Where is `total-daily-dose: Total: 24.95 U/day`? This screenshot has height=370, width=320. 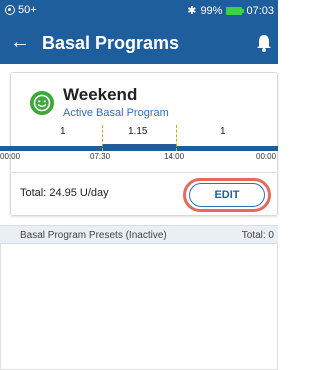 total-daily-dose: Total: 24.95 U/day is located at coordinates (64, 193).